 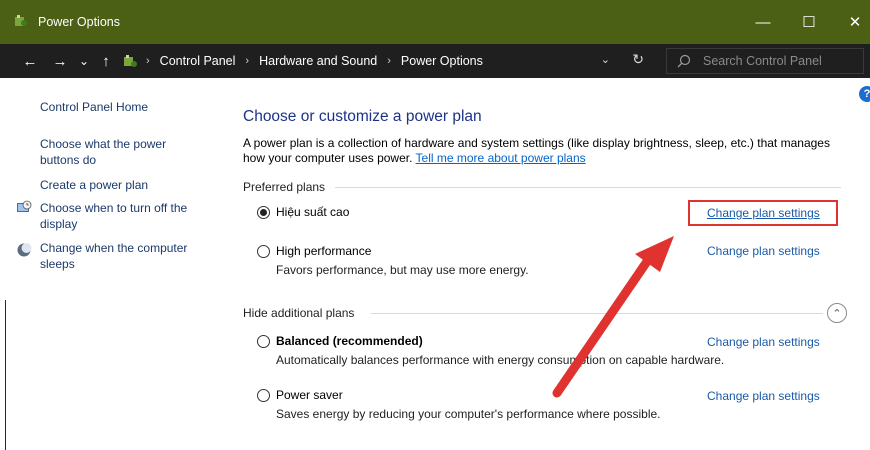 What do you see at coordinates (809, 22) in the screenshot?
I see `maximize-button: ☐` at bounding box center [809, 22].